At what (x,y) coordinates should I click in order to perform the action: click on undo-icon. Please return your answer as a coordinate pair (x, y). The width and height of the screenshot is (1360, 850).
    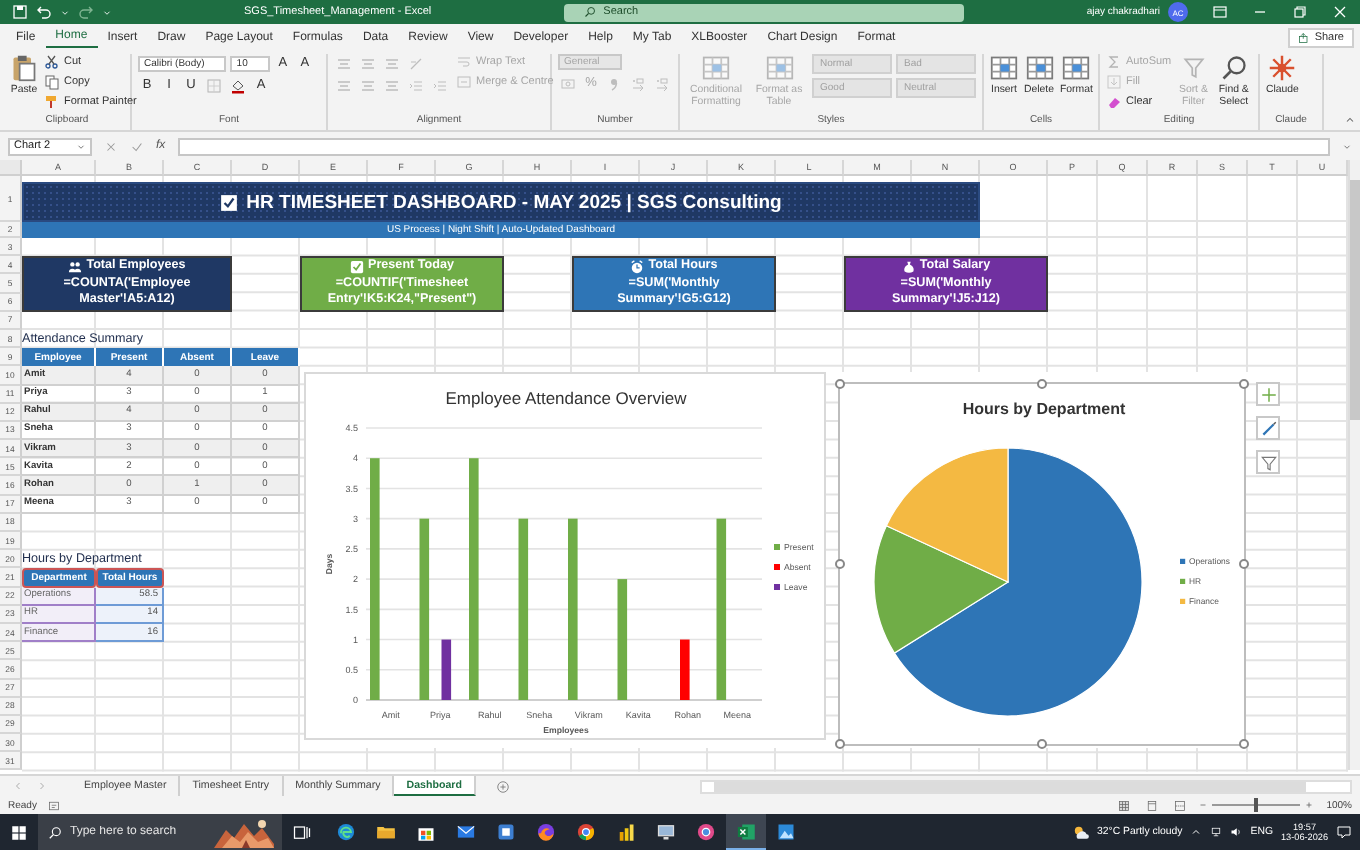
    Looking at the image, I should click on (44, 12).